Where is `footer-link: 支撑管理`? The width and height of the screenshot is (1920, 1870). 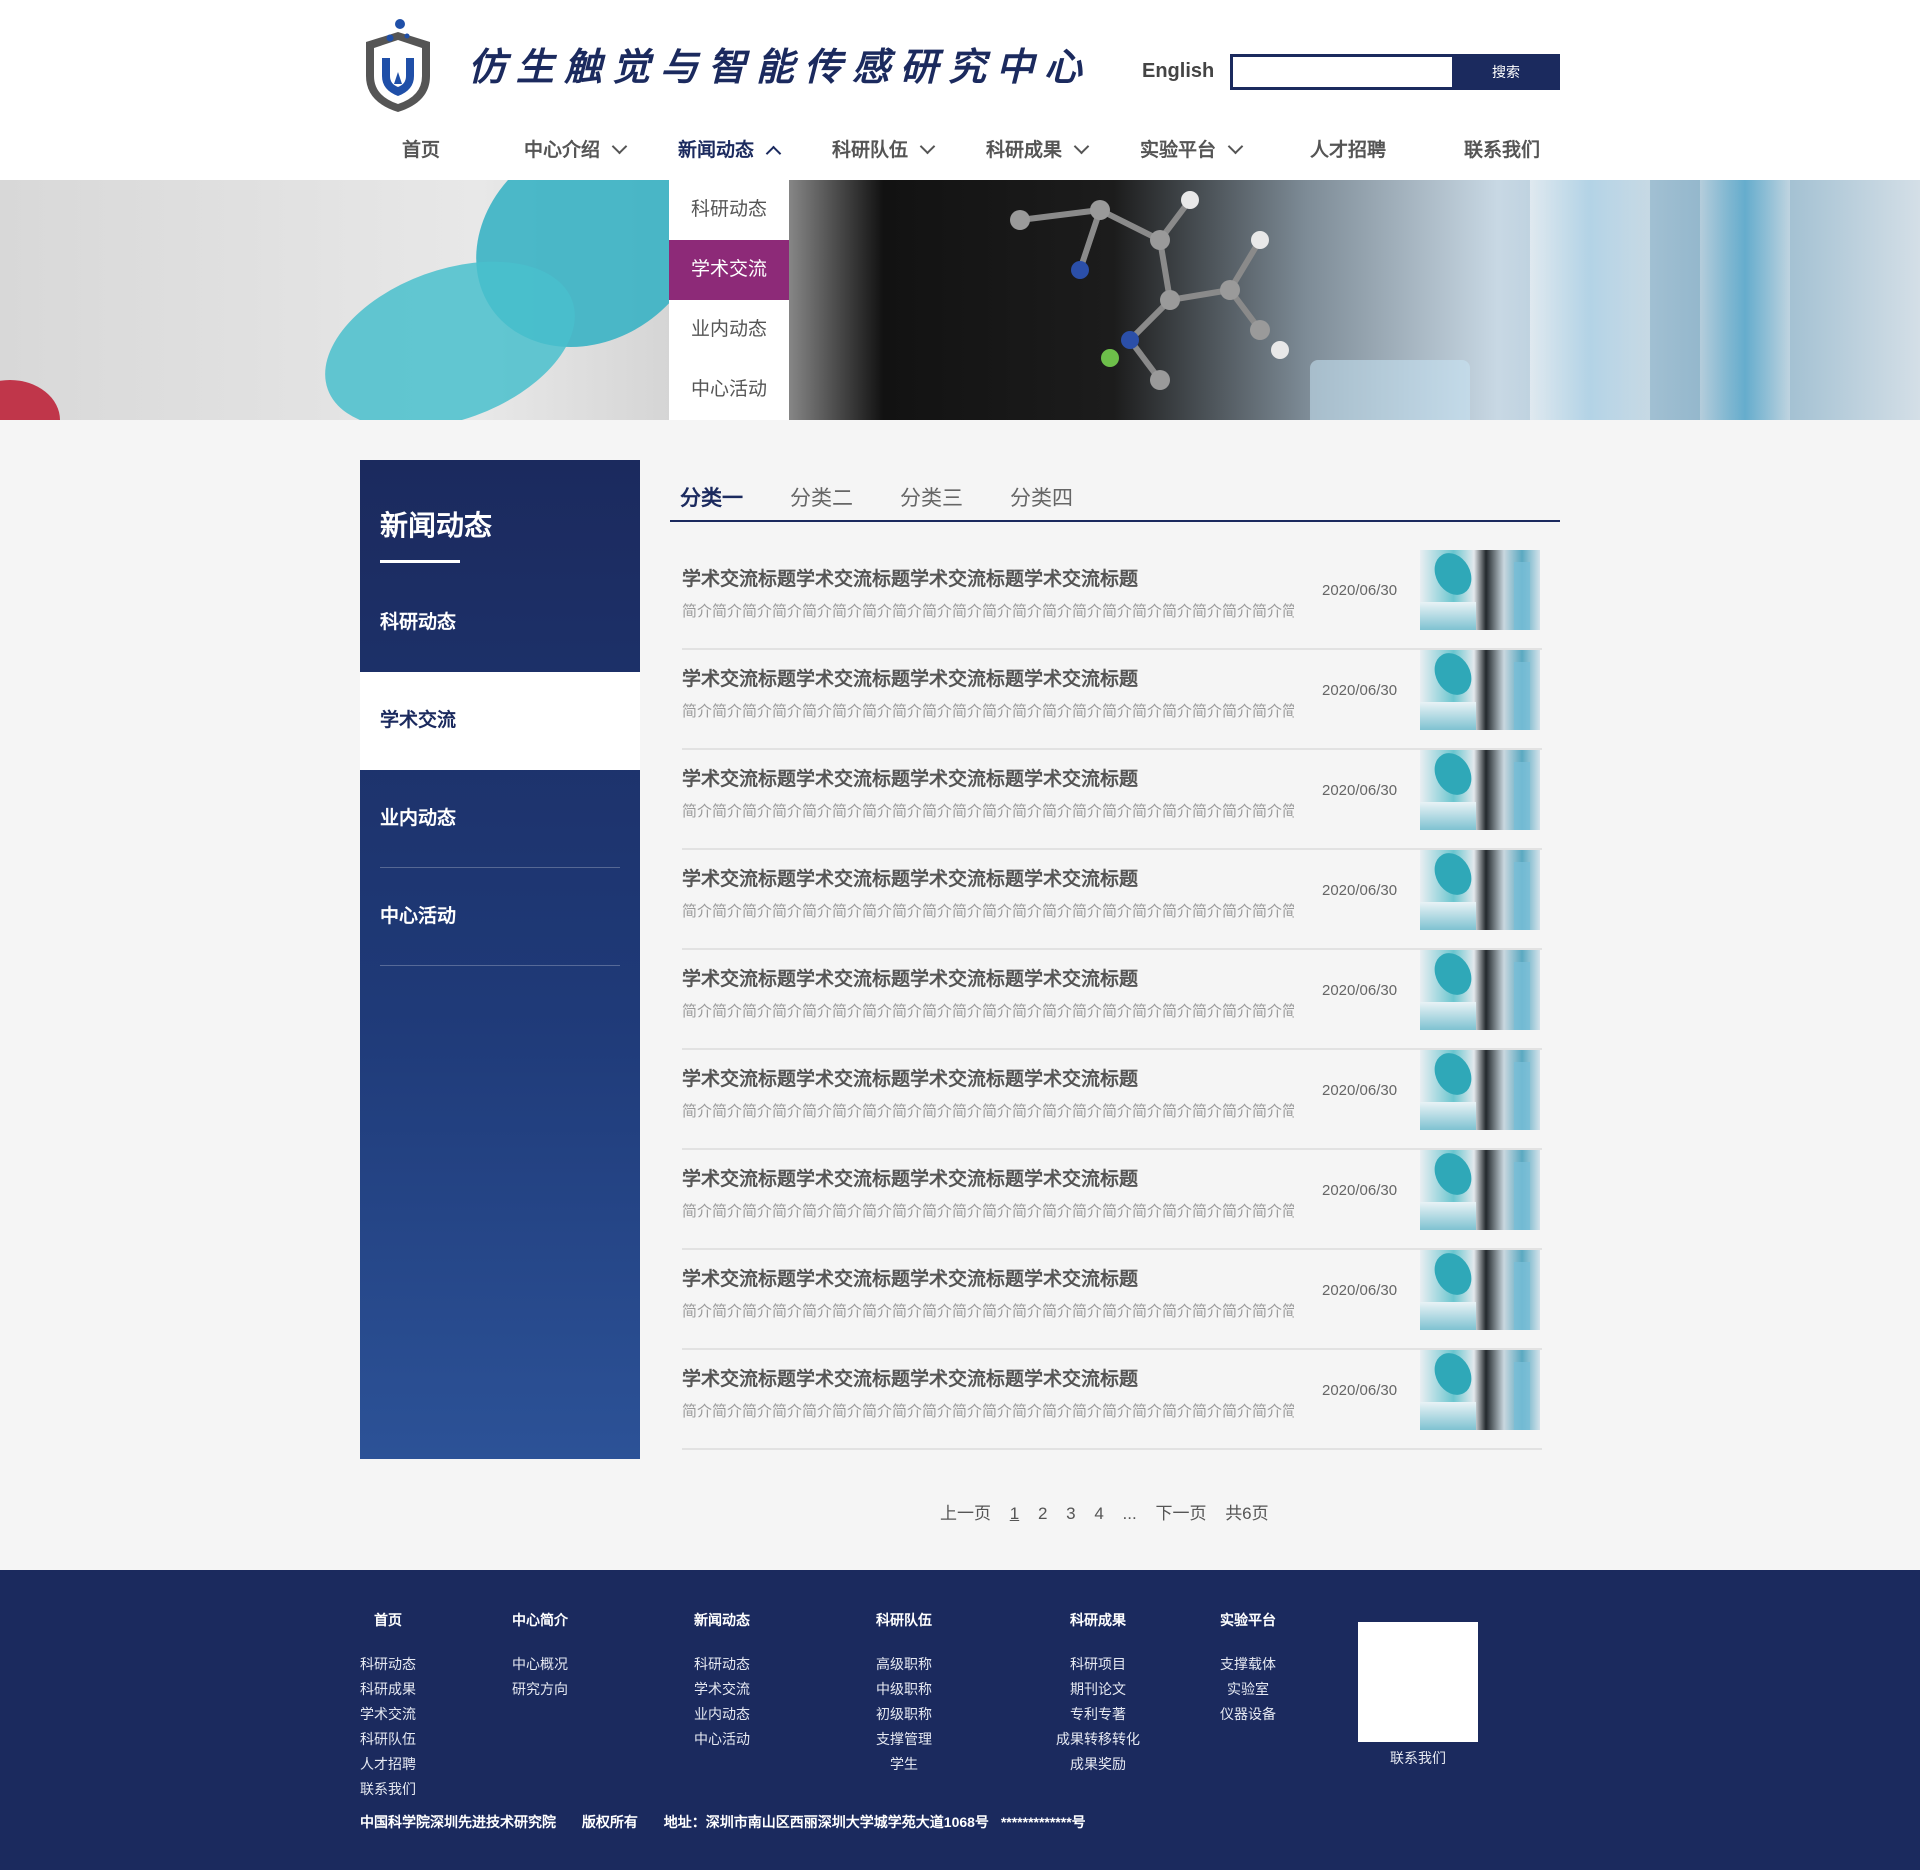 footer-link: 支撑管理 is located at coordinates (904, 1739).